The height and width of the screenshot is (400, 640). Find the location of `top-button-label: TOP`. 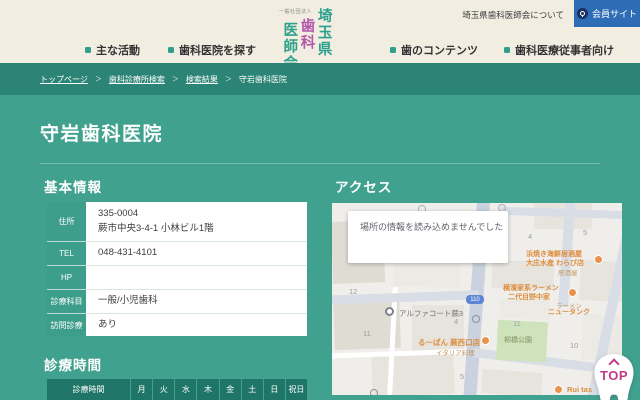

top-button-label: TOP is located at coordinates (614, 375).